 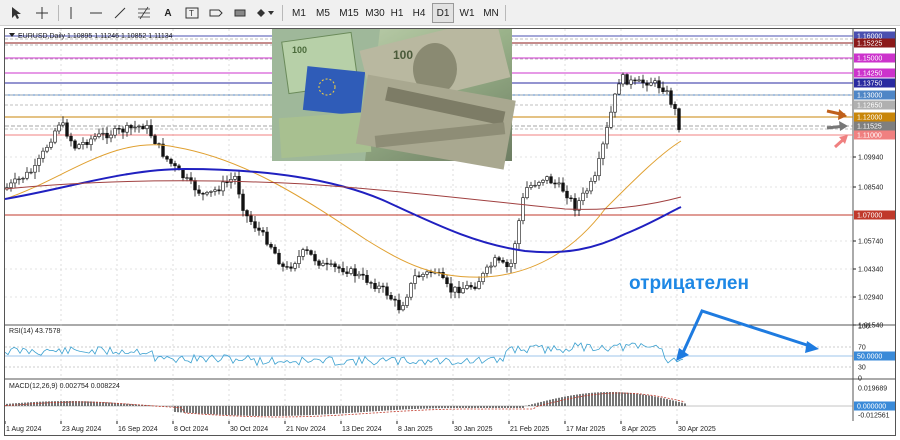 I want to click on date-label: 8 Oct 2024, so click(x=191, y=429).